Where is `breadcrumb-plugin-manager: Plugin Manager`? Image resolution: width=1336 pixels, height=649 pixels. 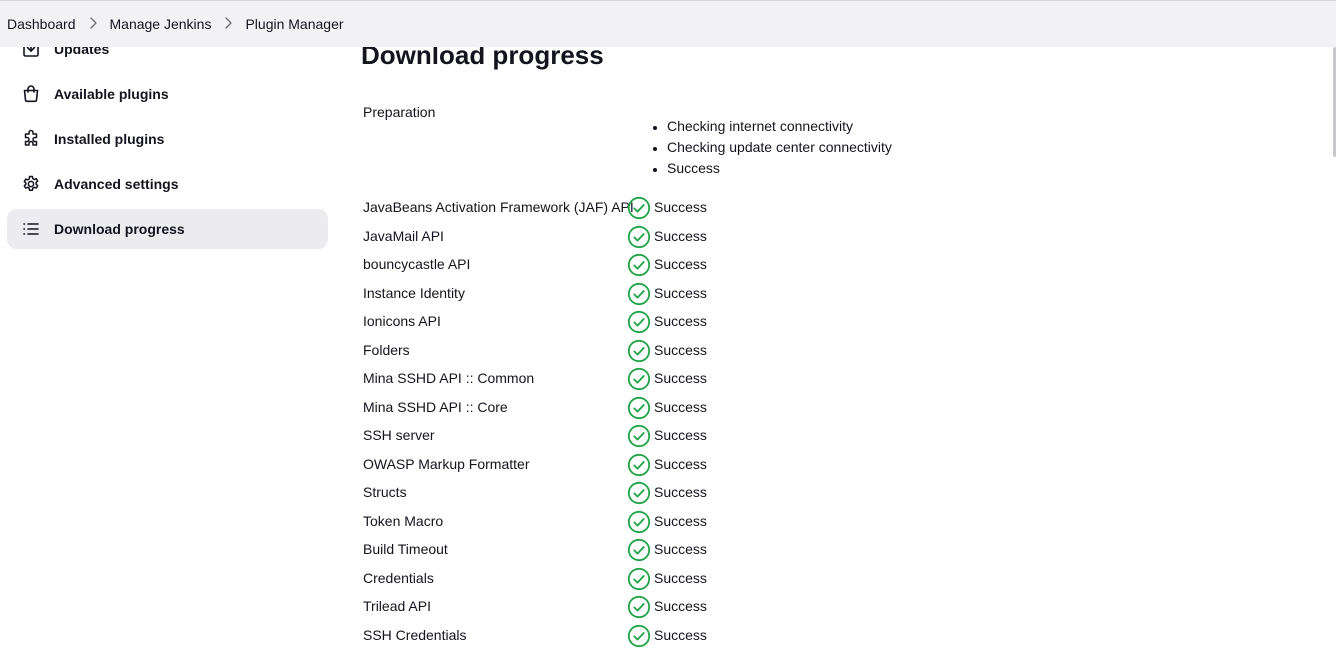
breadcrumb-plugin-manager: Plugin Manager is located at coordinates (294, 24).